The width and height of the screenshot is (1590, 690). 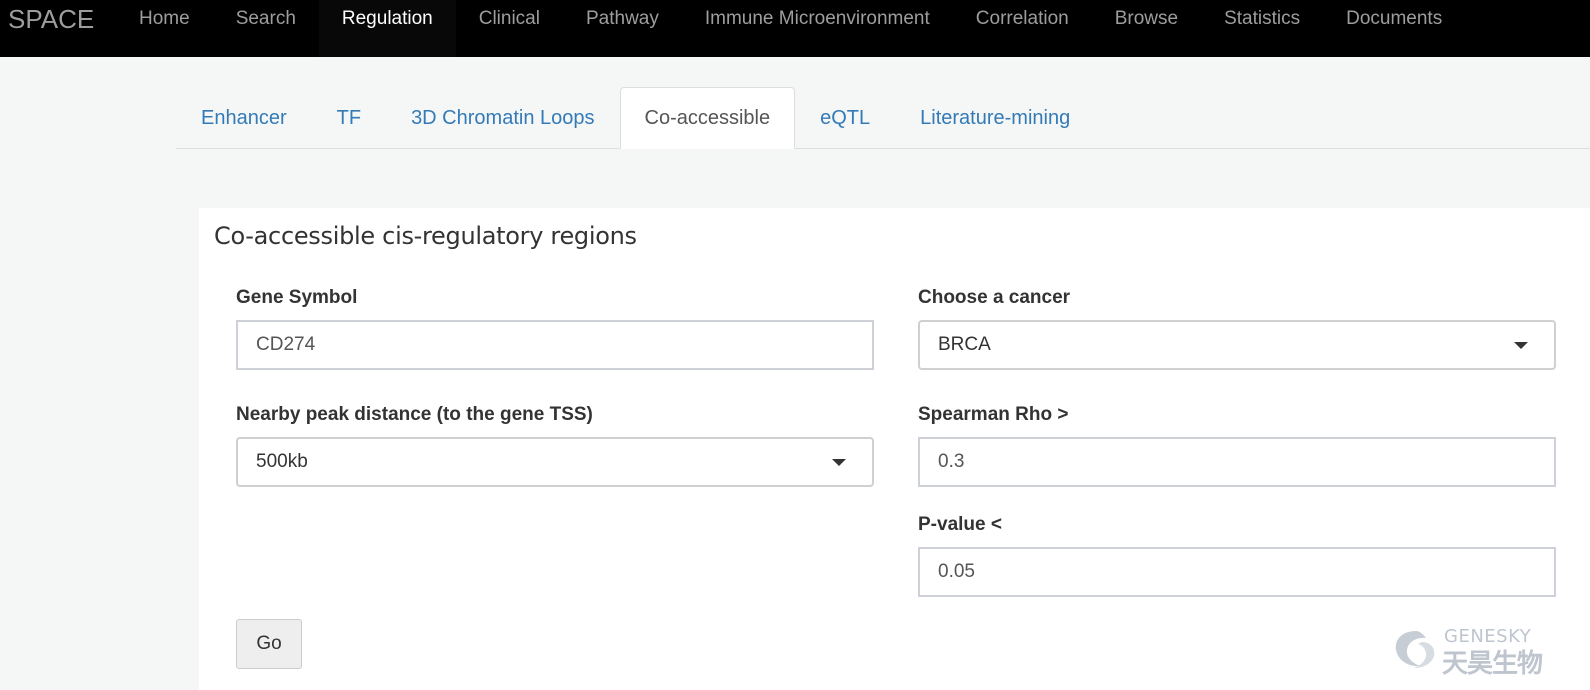 I want to click on tab-eqtl: eQTL, so click(x=845, y=118).